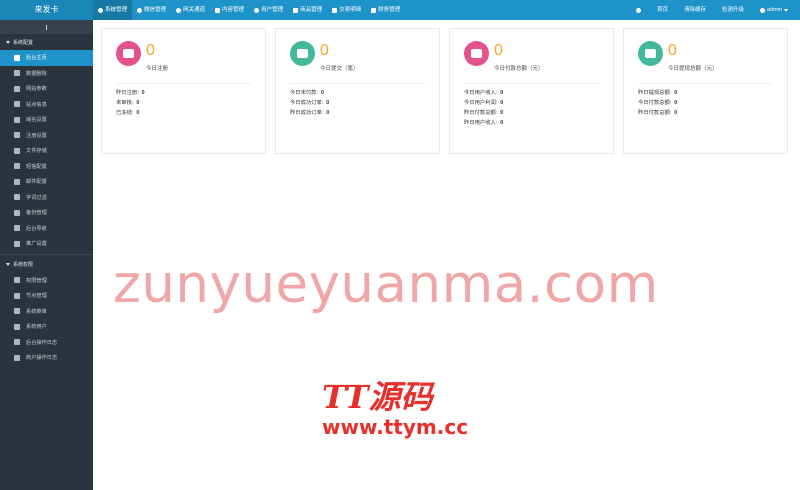 Image resolution: width=800 pixels, height=490 pixels. What do you see at coordinates (46, 265) in the screenshot?
I see `sidebar-group-system-permissions: 系统权限` at bounding box center [46, 265].